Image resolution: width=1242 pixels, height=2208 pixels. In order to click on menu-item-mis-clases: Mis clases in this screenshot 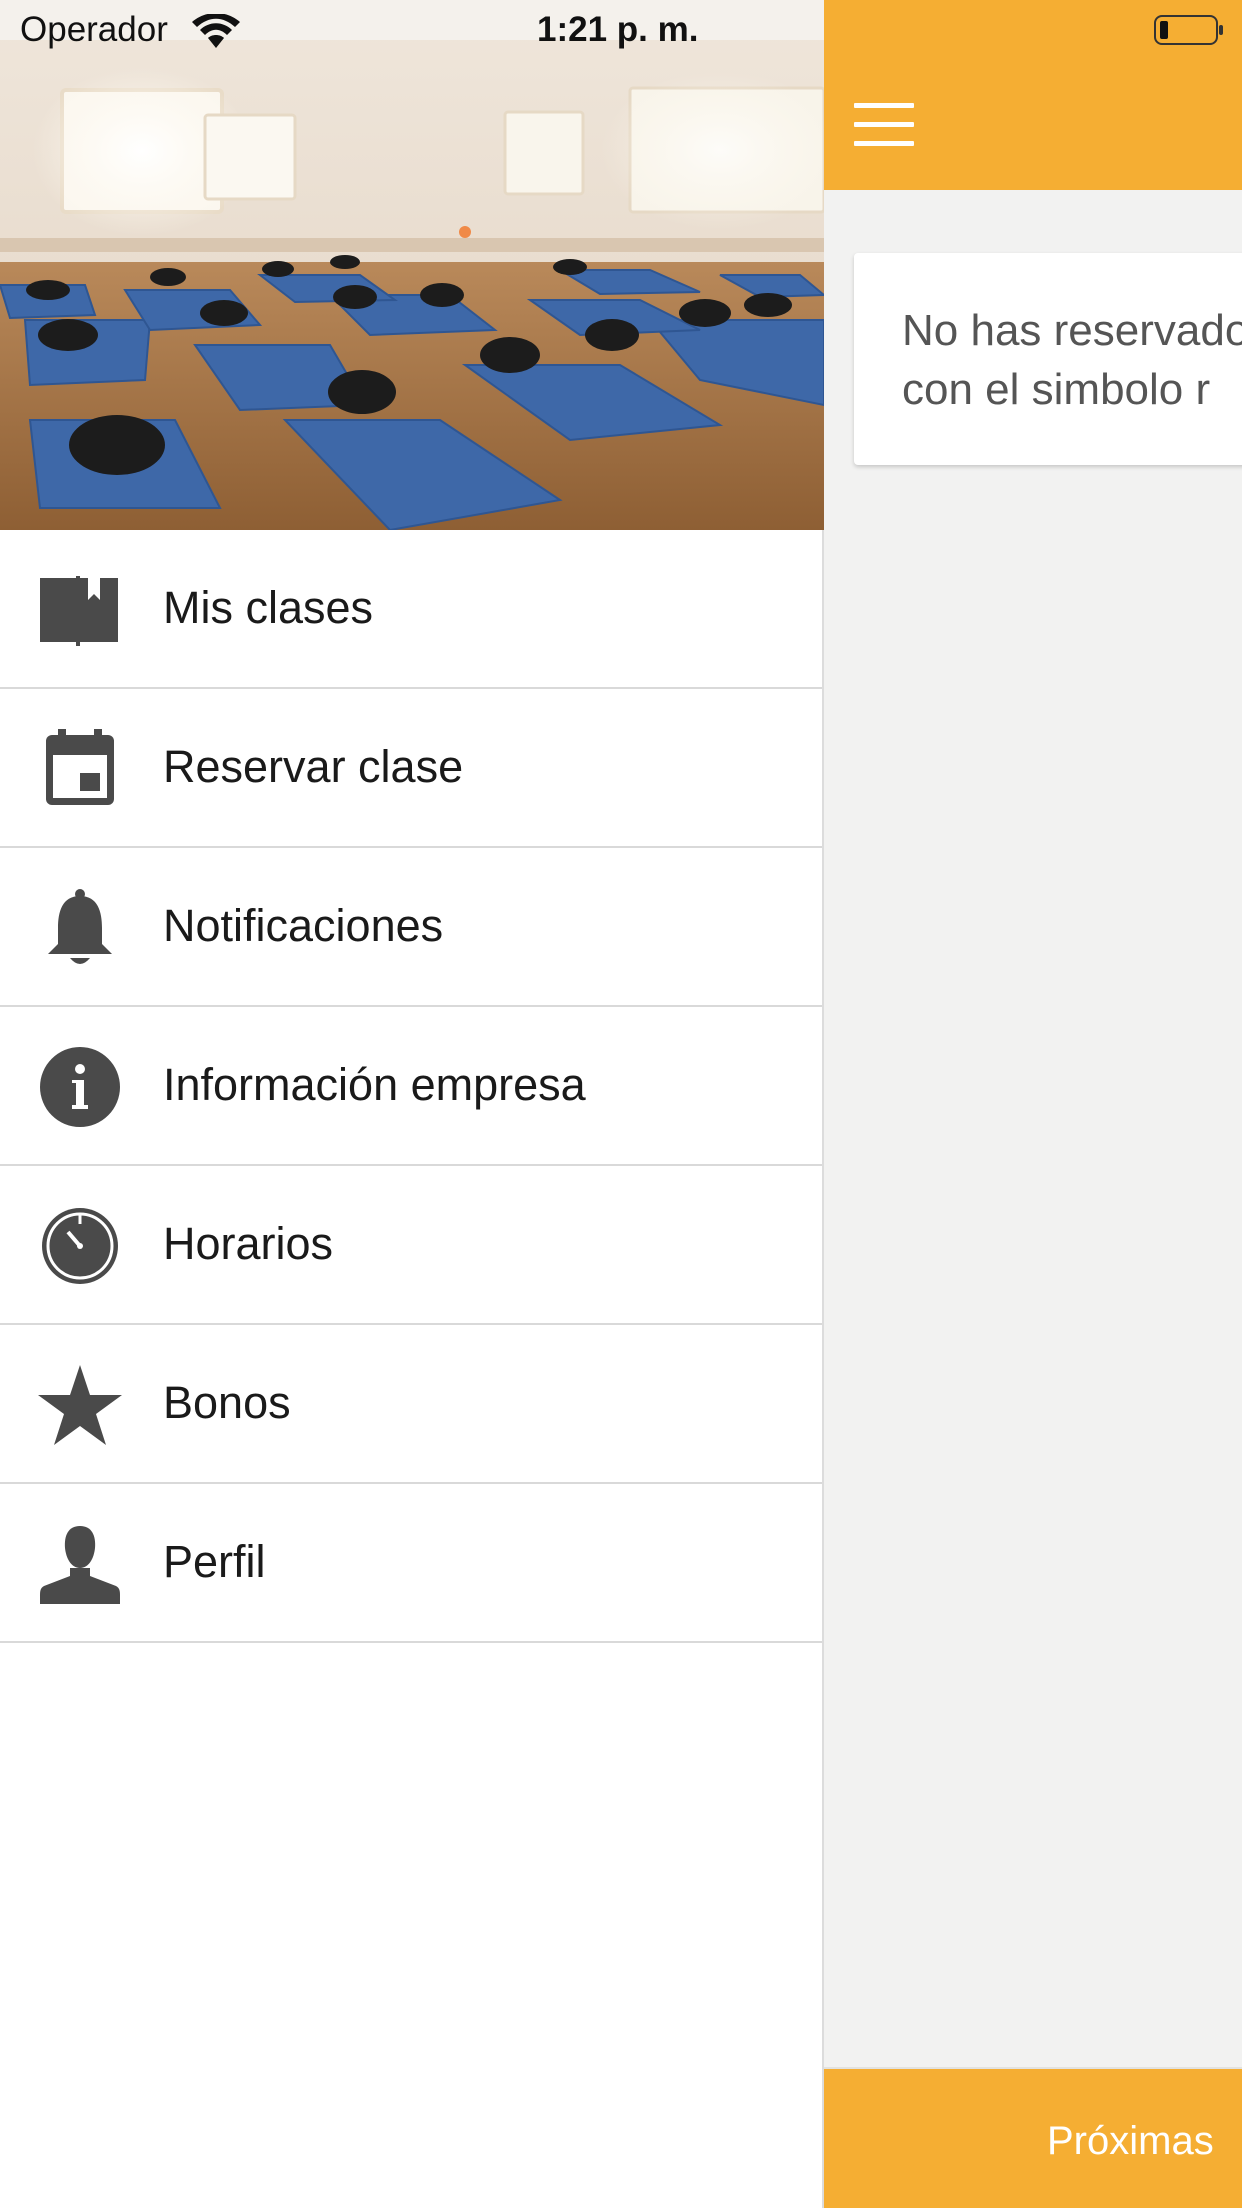, I will do `click(411, 609)`.